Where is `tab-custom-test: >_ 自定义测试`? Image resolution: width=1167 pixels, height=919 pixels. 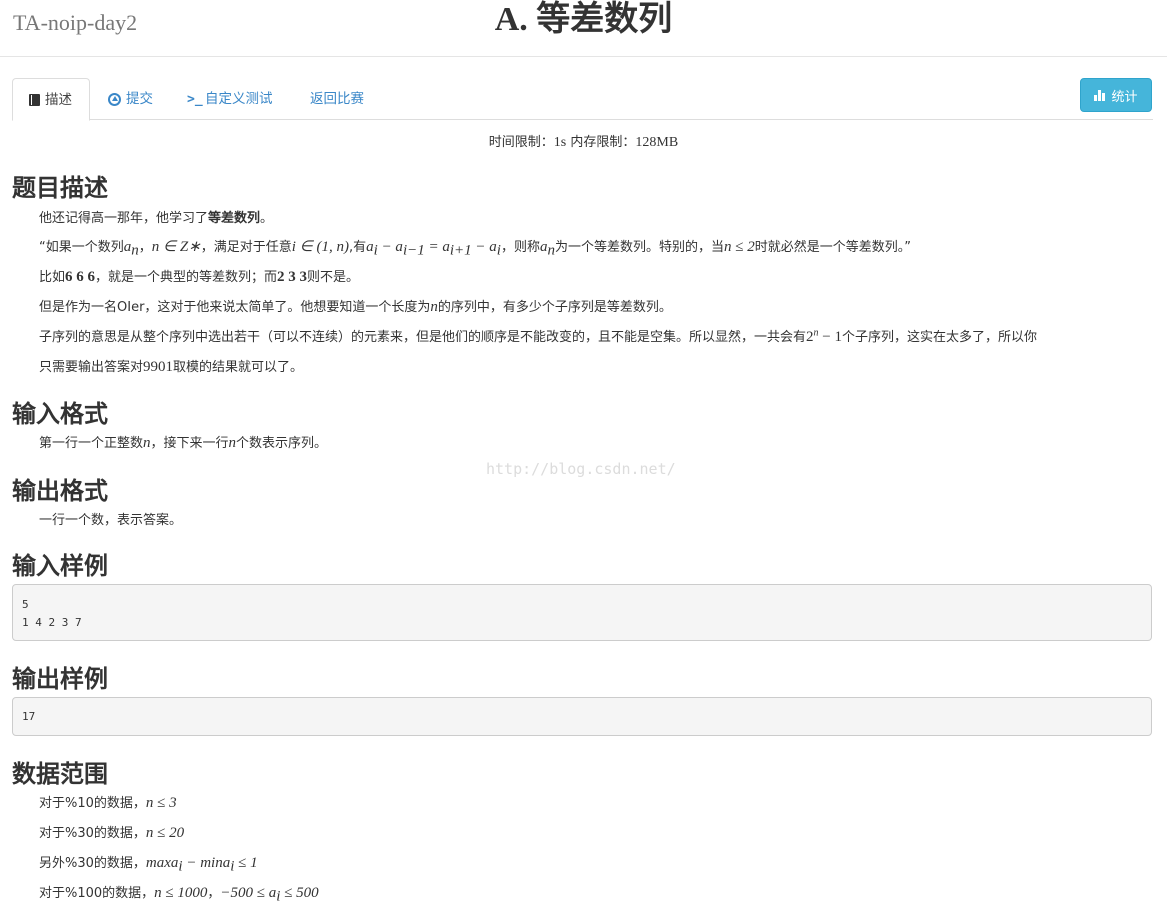
tab-custom-test: >_ 自定义测试 is located at coordinates (230, 99).